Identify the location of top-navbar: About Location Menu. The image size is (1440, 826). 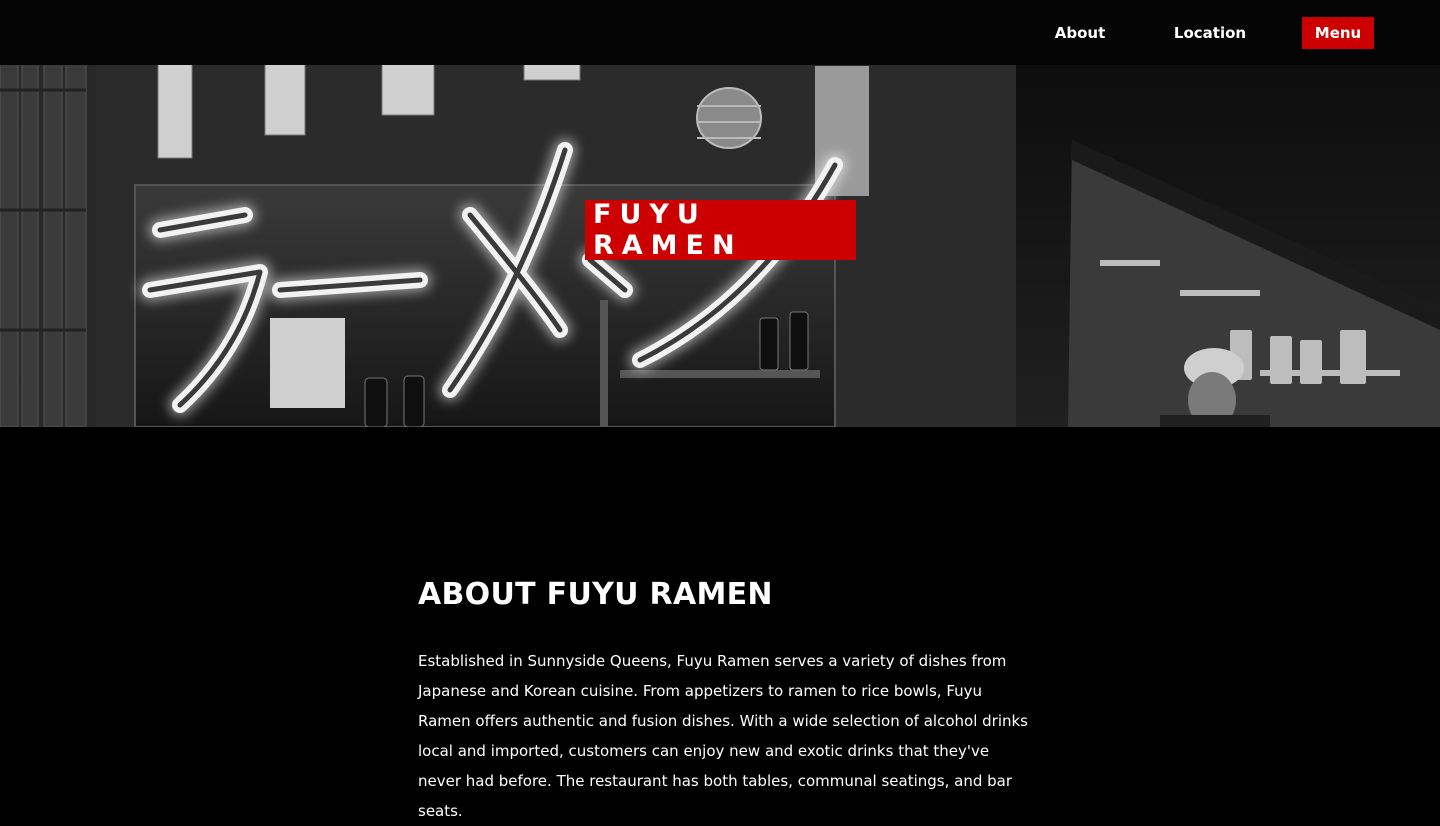
(720, 32).